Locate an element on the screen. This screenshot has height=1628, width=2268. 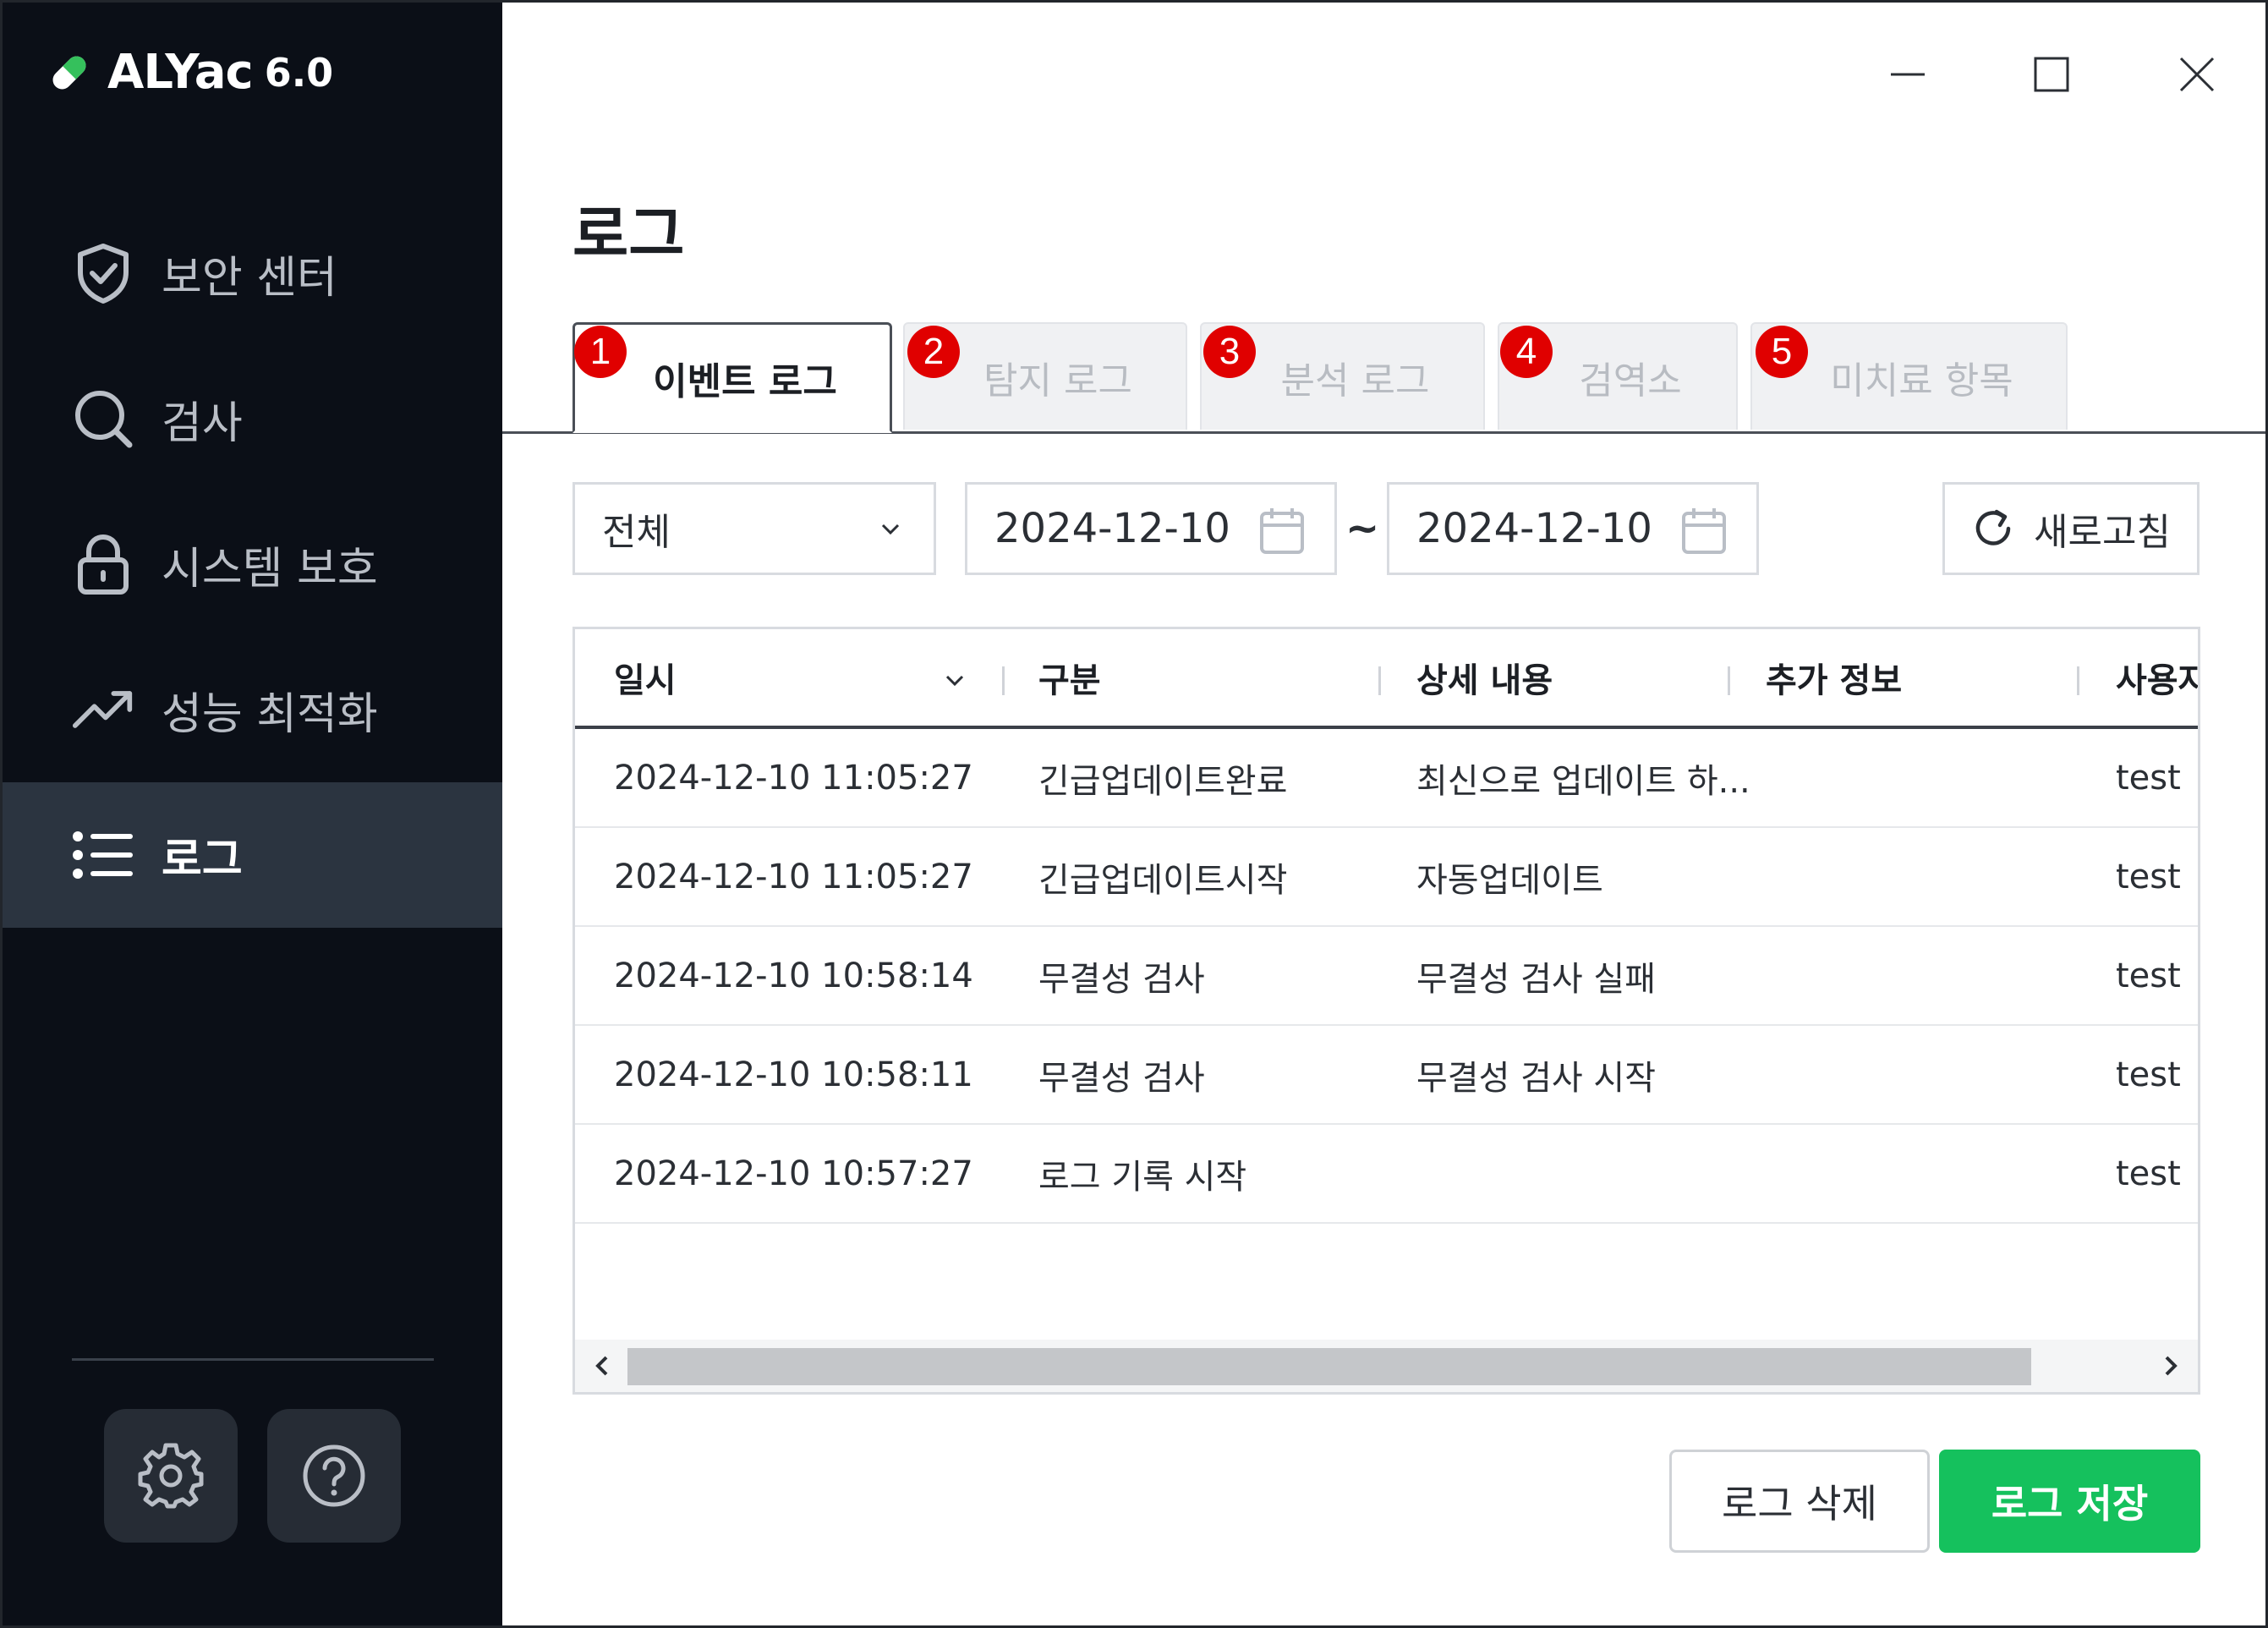
chevron-left-icon is located at coordinates (601, 1366).